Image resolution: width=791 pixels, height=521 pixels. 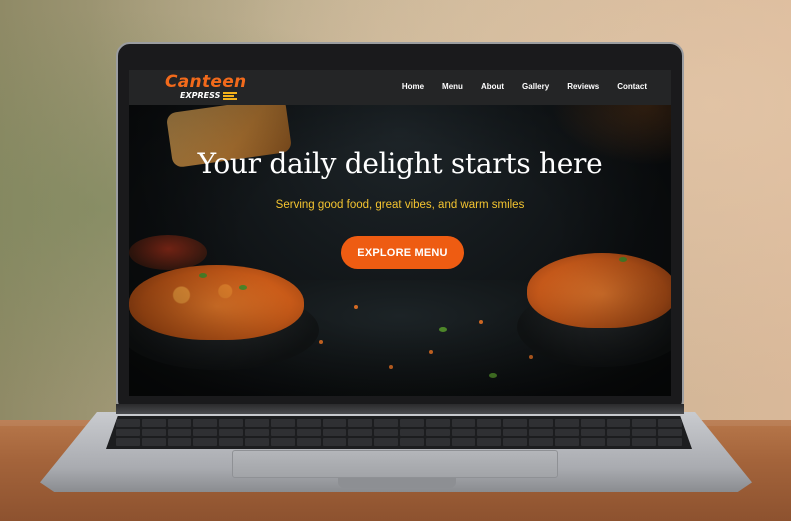 What do you see at coordinates (452, 86) in the screenshot?
I see `nav-item-menu: Menu` at bounding box center [452, 86].